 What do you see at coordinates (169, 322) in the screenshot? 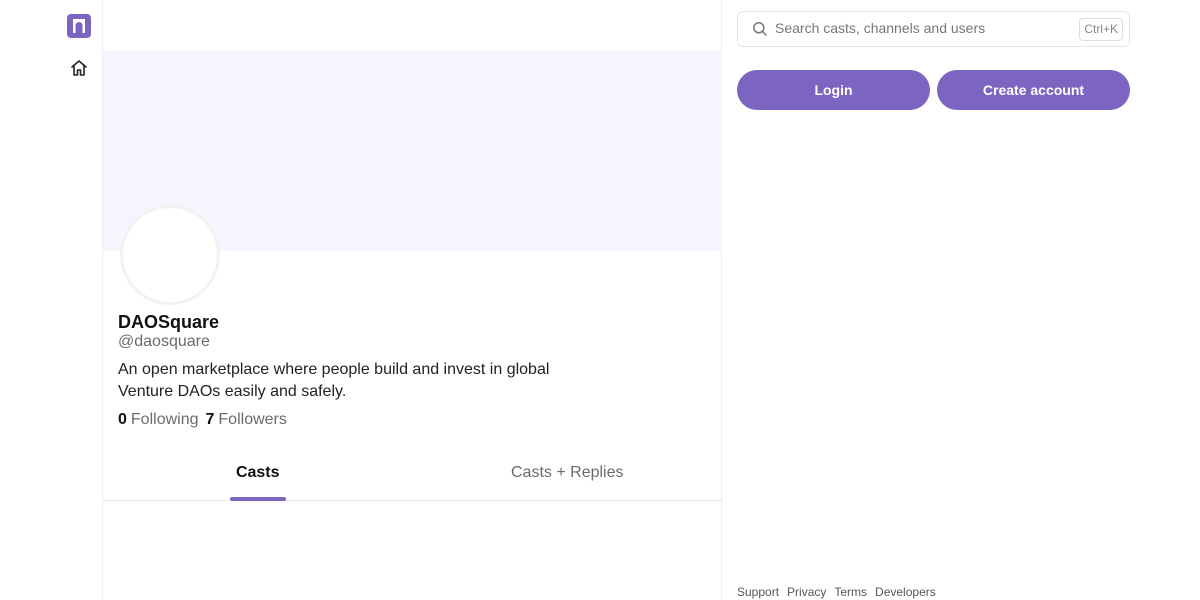
I see `display-name: DAOSquare` at bounding box center [169, 322].